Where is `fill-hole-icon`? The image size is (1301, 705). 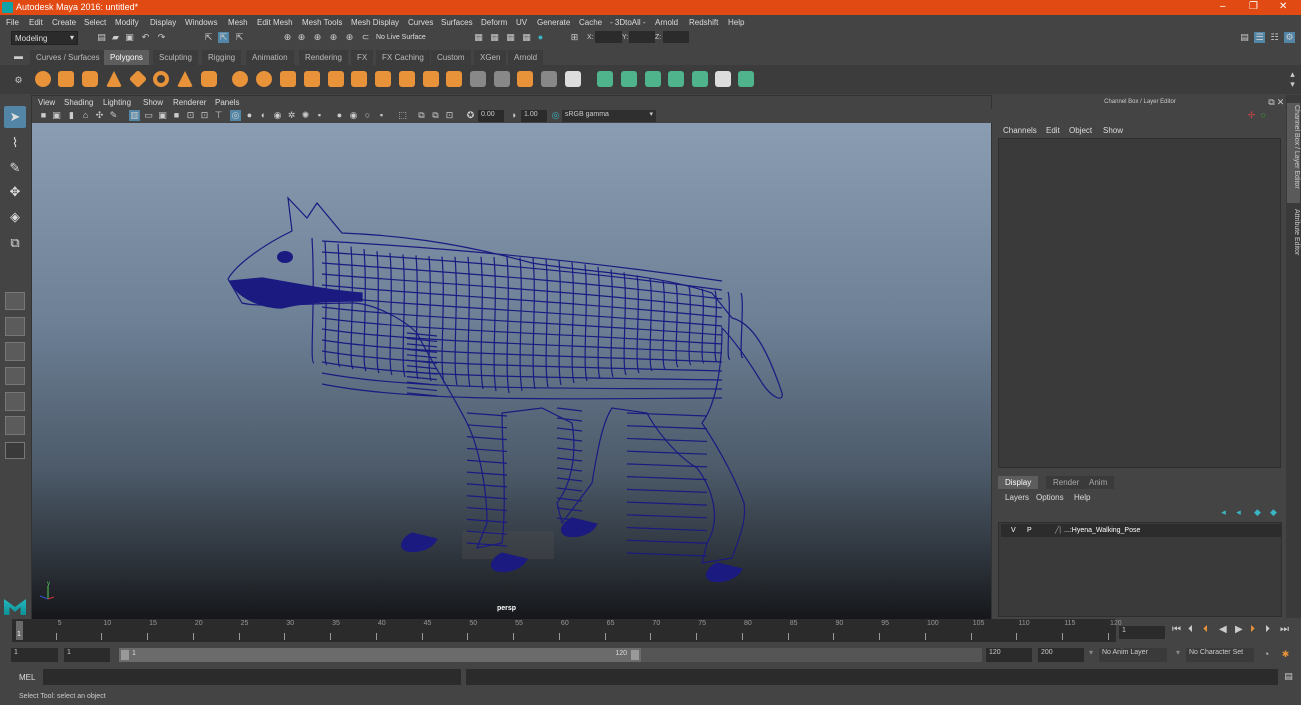
fill-hole-icon is located at coordinates (573, 79).